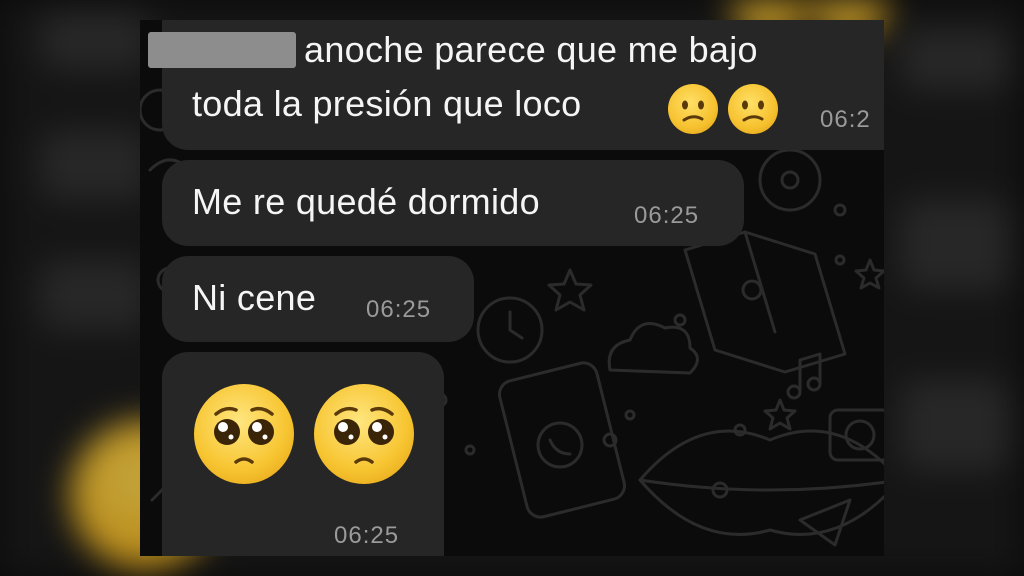 The height and width of the screenshot is (576, 1024). I want to click on wheel-doodle-icon, so click(790, 180).